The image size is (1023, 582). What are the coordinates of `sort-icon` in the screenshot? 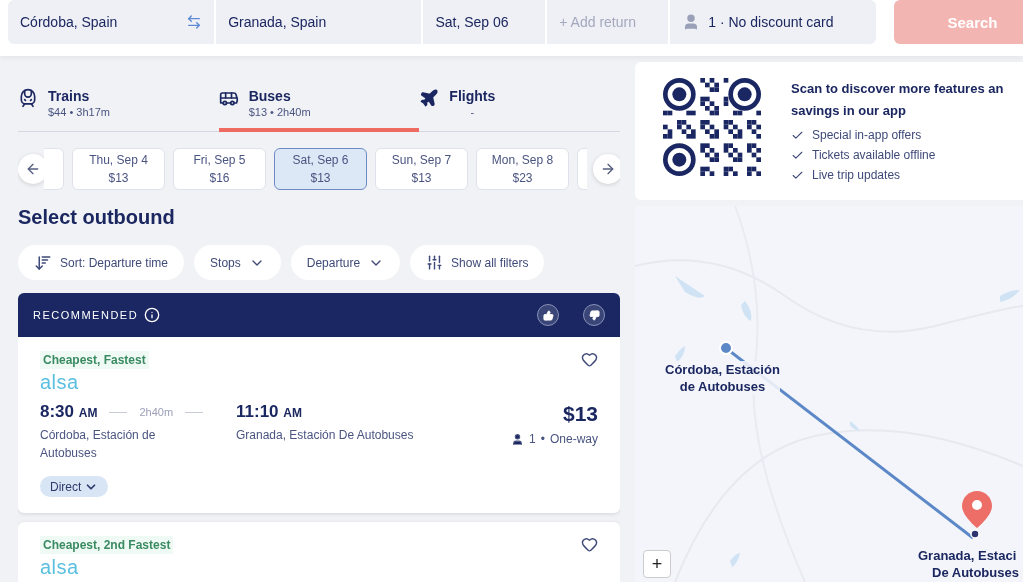 It's located at (43, 262).